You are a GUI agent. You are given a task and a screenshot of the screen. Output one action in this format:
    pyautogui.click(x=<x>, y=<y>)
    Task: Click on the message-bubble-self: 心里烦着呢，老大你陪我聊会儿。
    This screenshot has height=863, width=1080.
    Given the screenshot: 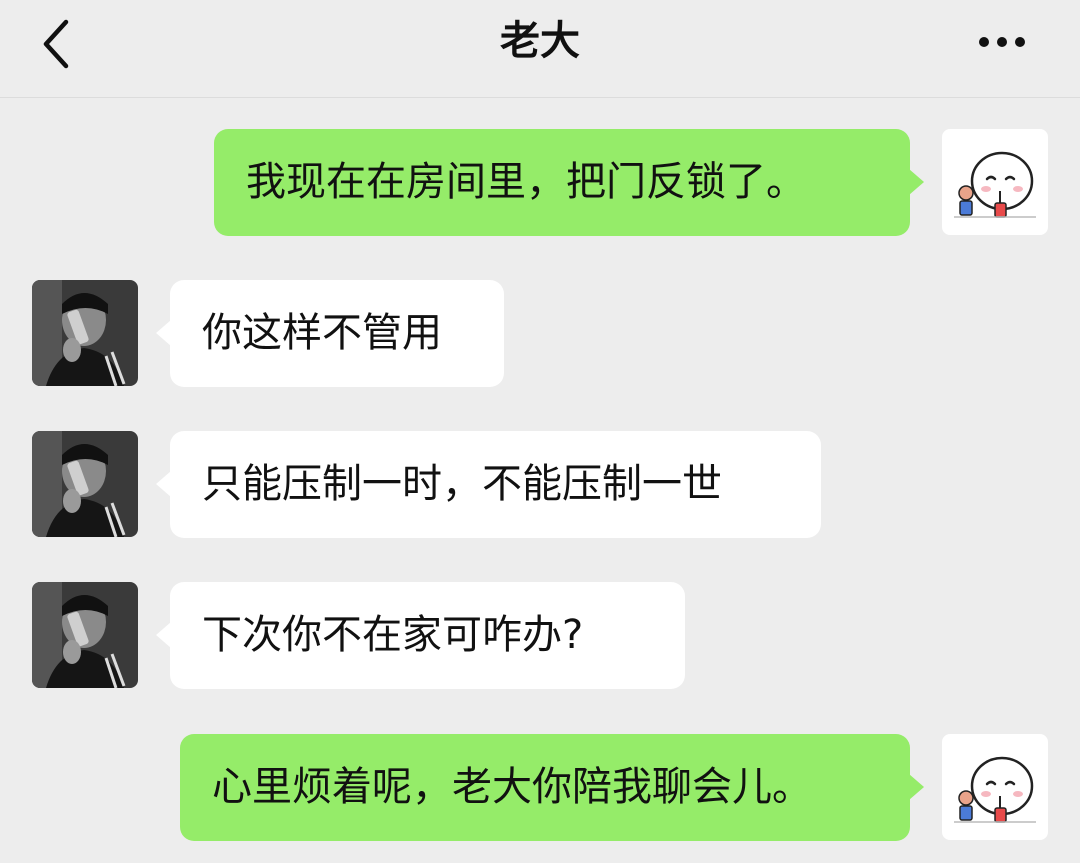 What is the action you would take?
    pyautogui.click(x=552, y=787)
    